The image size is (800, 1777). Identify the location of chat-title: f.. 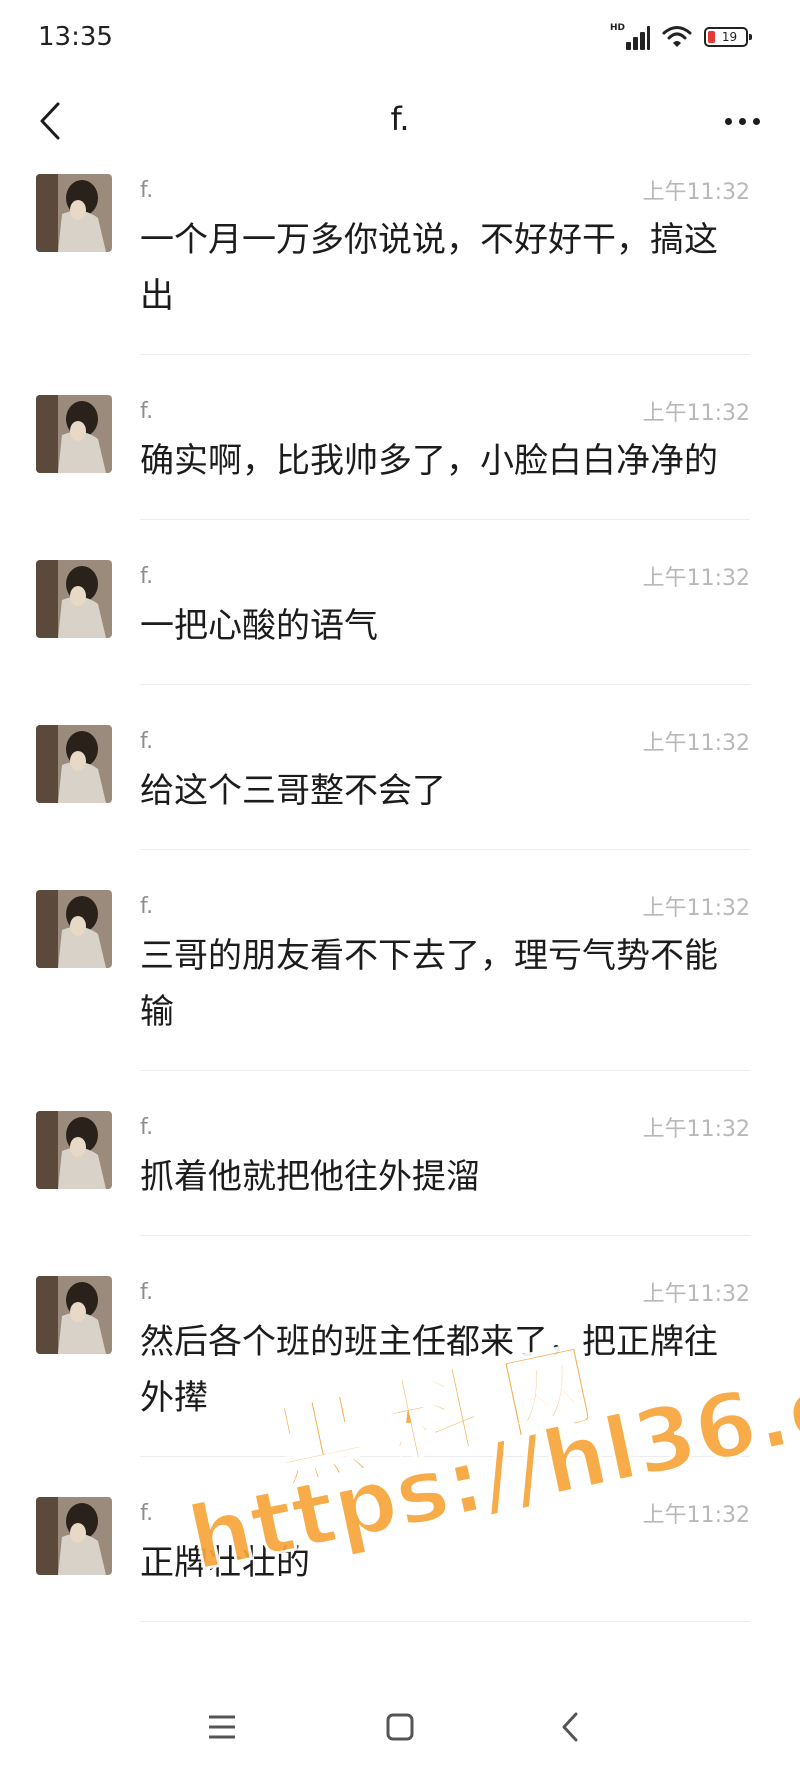
(400, 119).